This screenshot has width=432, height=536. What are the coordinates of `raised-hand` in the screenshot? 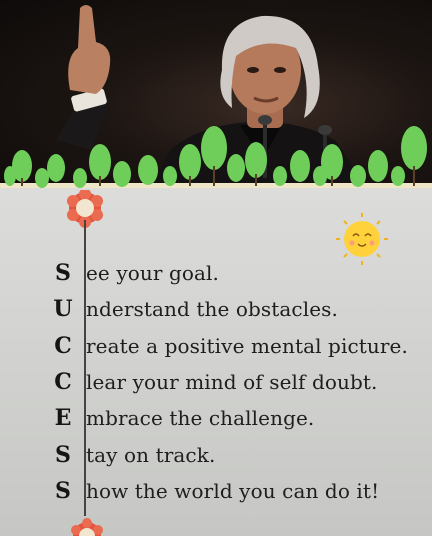 It's located at (89, 49).